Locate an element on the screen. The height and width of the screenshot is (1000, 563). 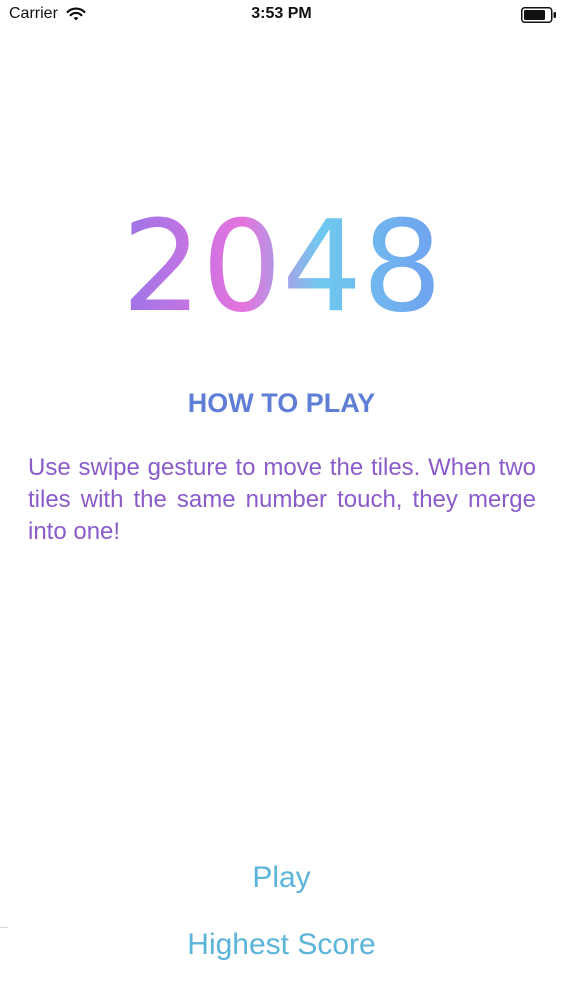
play-button: Play is located at coordinates (281, 878).